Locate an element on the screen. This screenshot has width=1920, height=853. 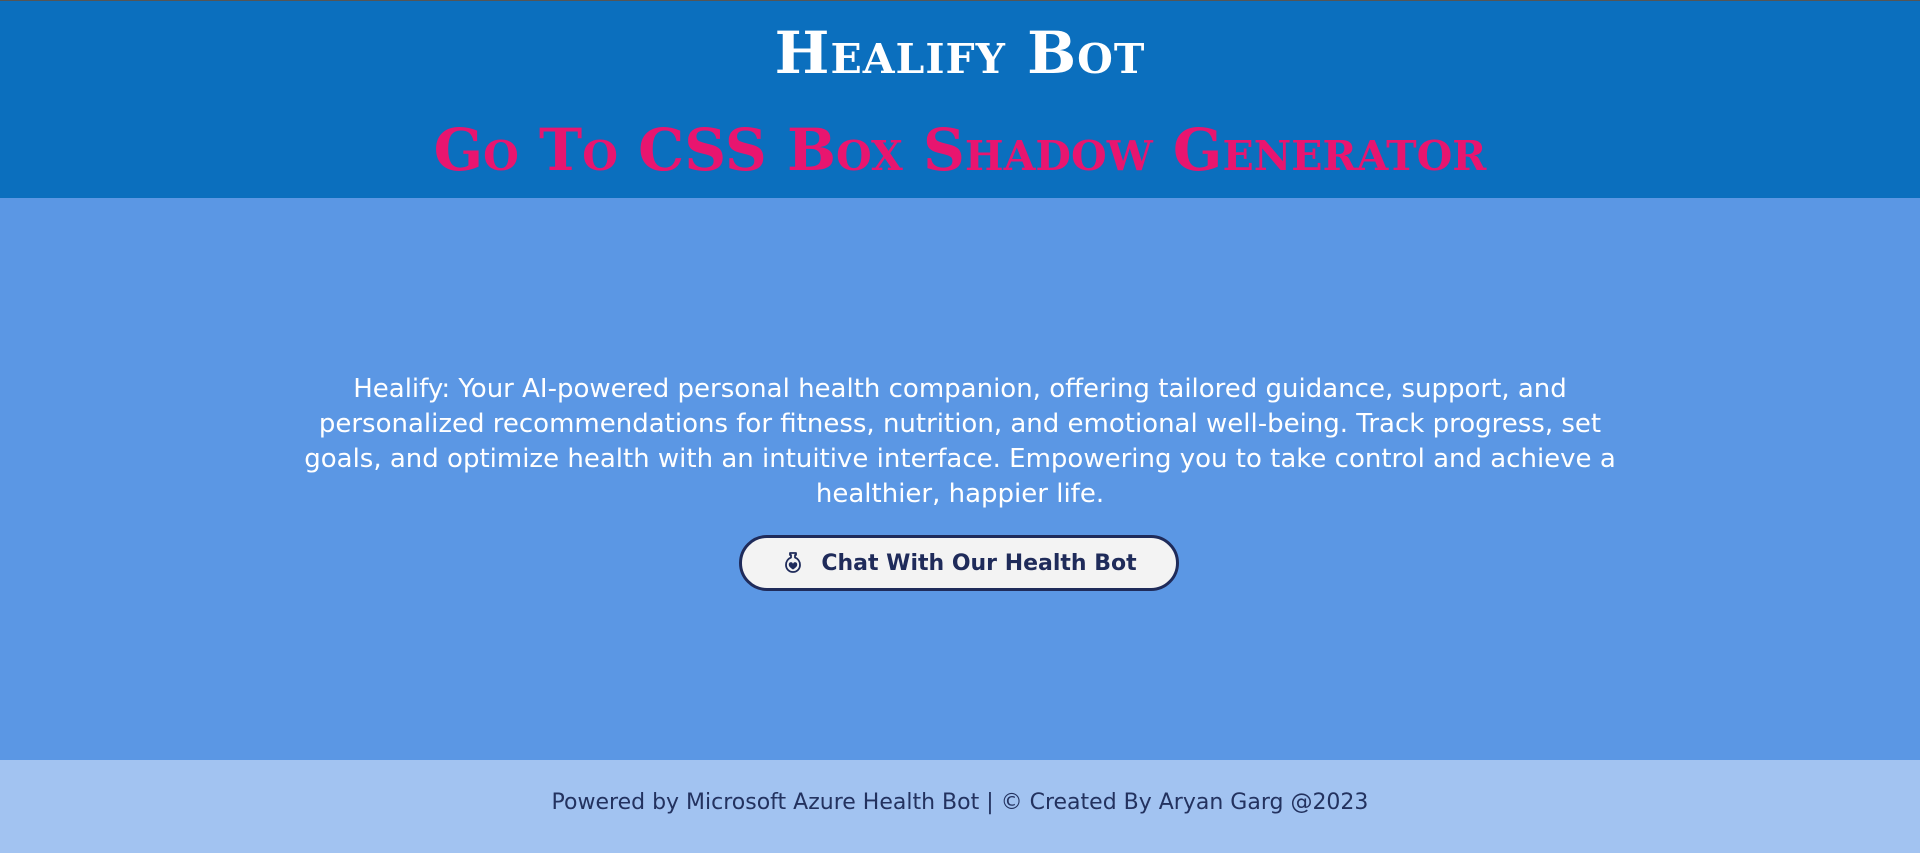
site-title: Healify Bot is located at coordinates (960, 53).